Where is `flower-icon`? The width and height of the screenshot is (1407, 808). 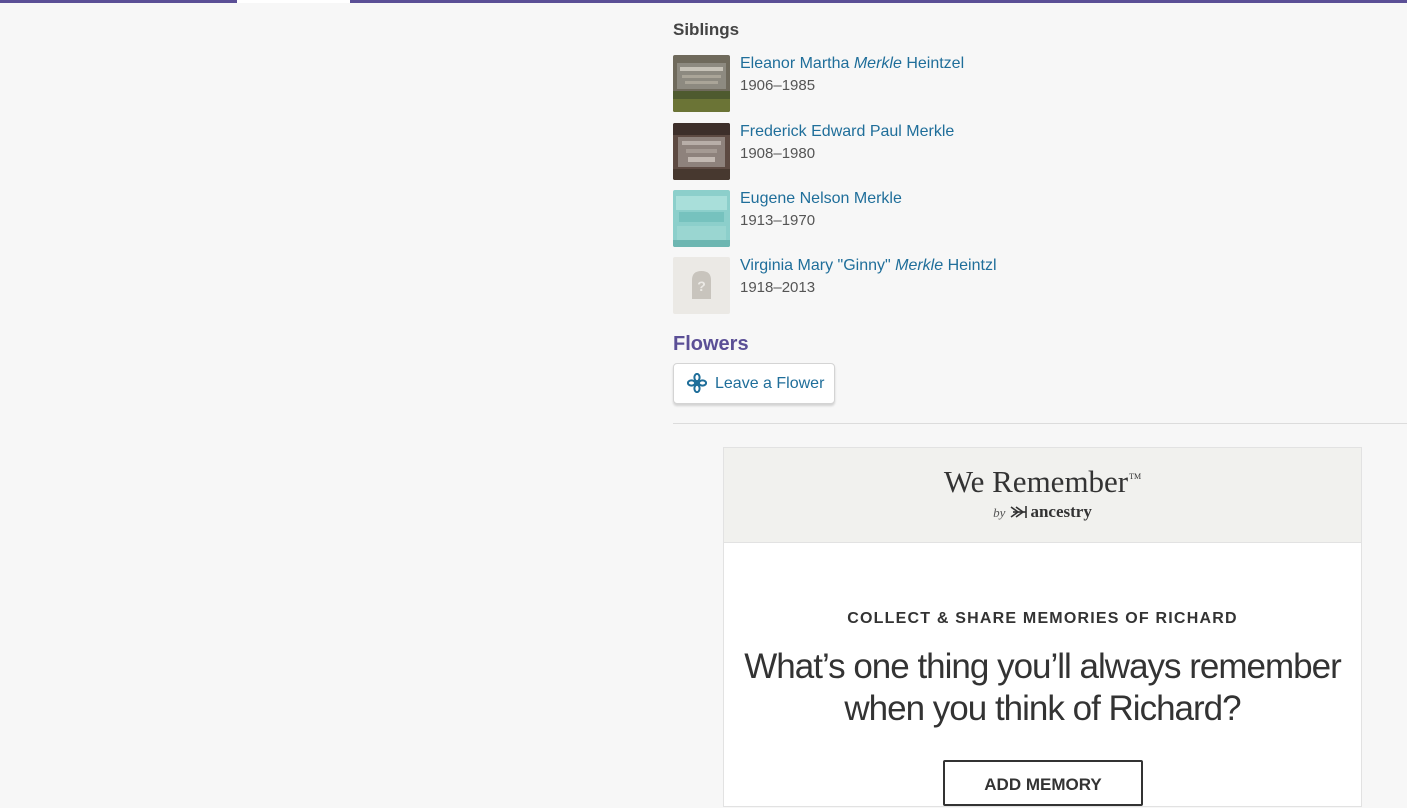 flower-icon is located at coordinates (697, 383).